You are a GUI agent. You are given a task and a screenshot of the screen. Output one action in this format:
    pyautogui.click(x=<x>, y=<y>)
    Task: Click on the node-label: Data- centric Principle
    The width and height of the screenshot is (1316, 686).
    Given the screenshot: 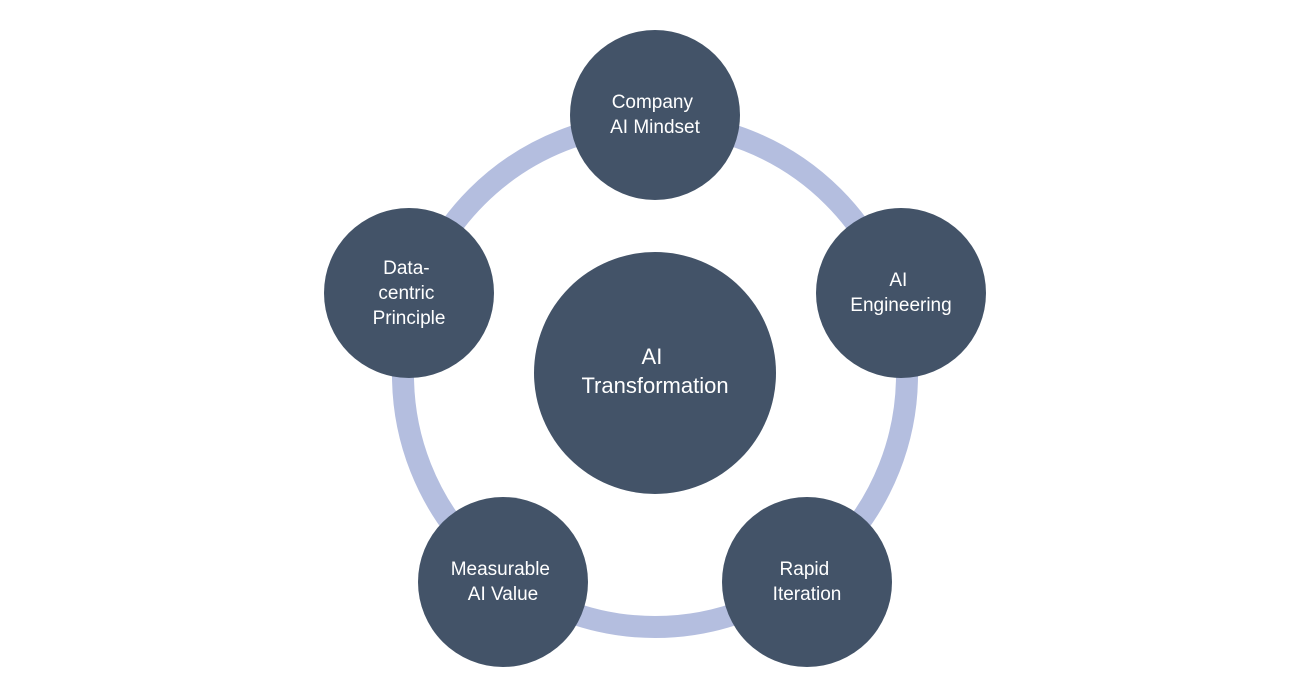 What is the action you would take?
    pyautogui.click(x=409, y=293)
    